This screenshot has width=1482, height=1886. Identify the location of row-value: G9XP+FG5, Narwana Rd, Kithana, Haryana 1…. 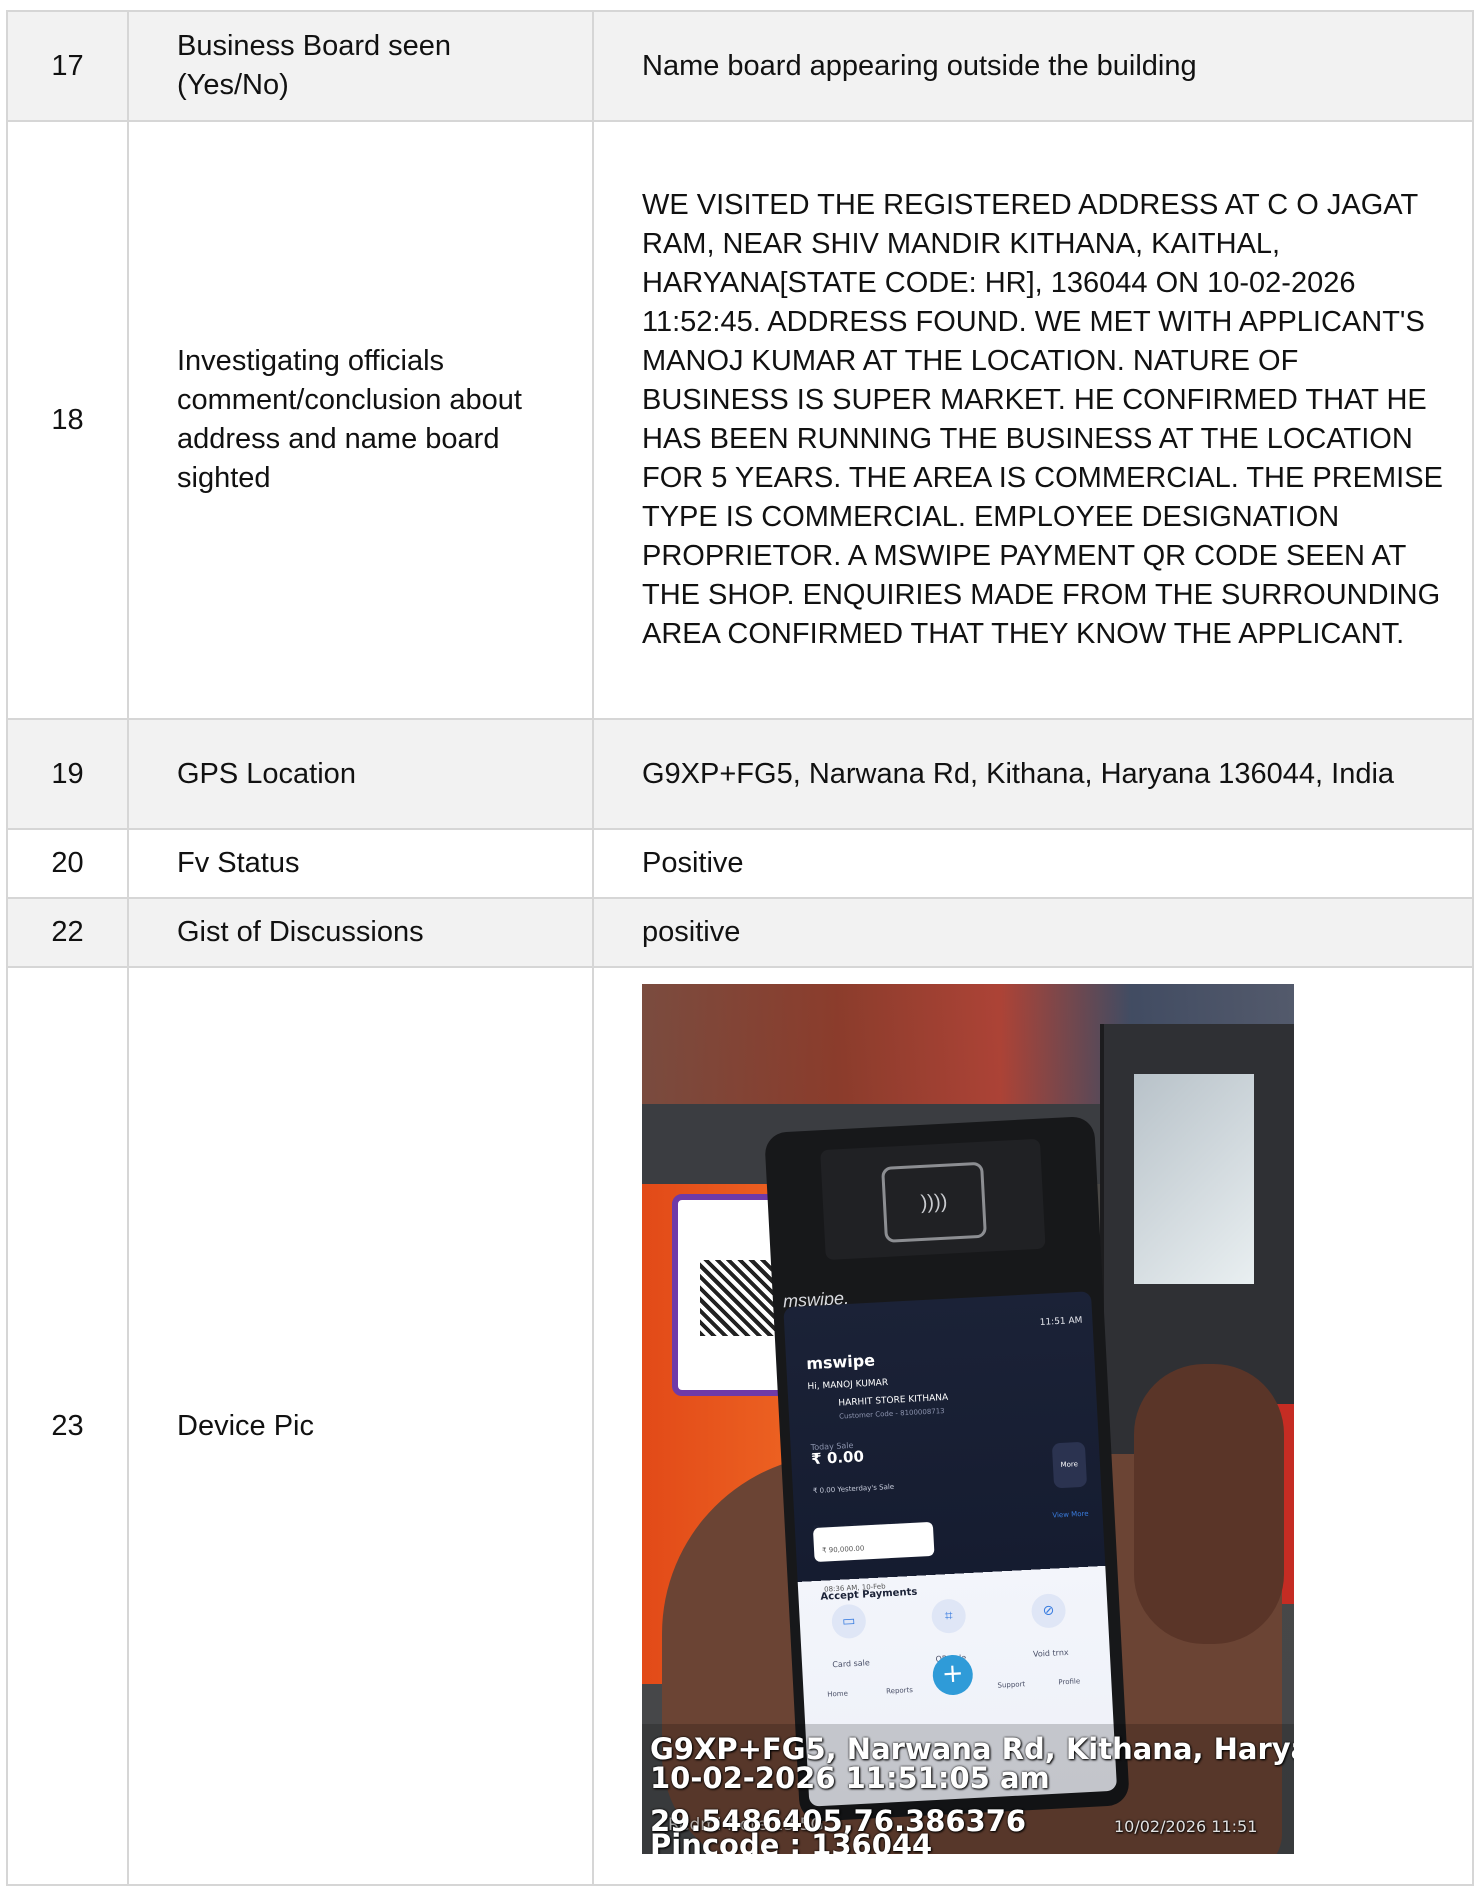
(1033, 774).